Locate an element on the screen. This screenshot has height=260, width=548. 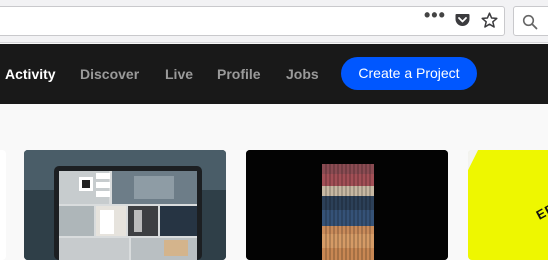
project-card-yellow: EE is located at coordinates (508, 205).